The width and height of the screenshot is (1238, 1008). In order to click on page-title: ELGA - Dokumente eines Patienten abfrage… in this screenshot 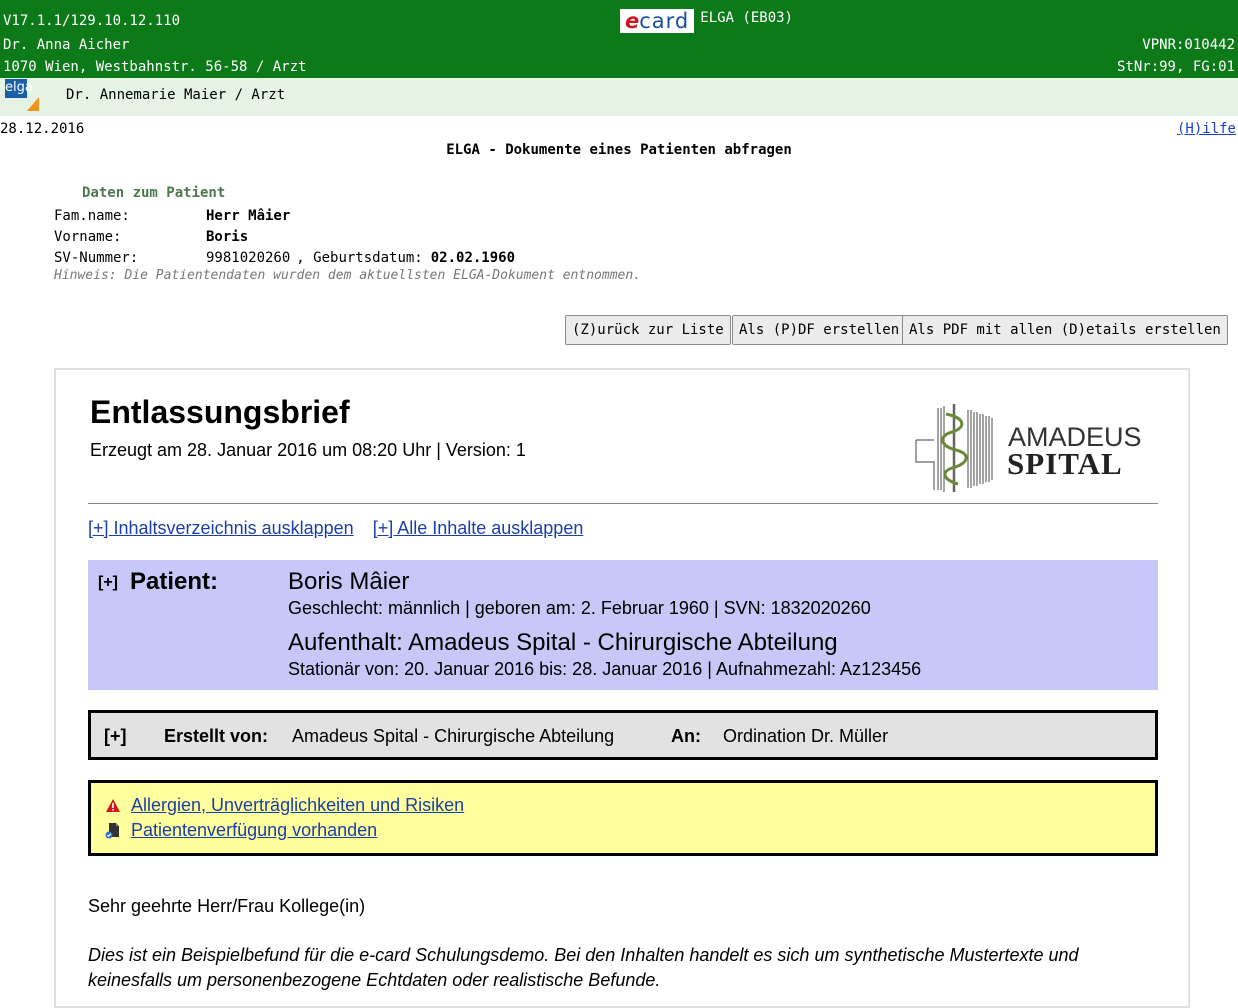, I will do `click(619, 150)`.